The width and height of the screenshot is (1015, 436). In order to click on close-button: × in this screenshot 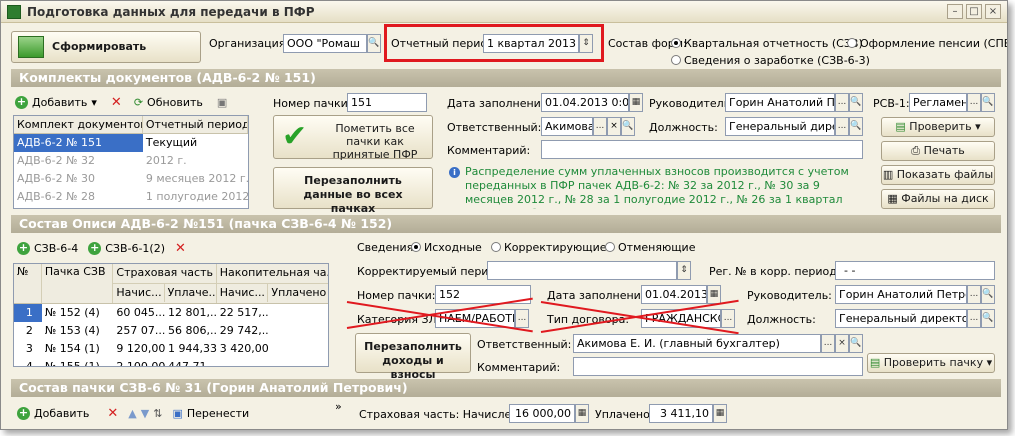, I will do `click(993, 11)`.